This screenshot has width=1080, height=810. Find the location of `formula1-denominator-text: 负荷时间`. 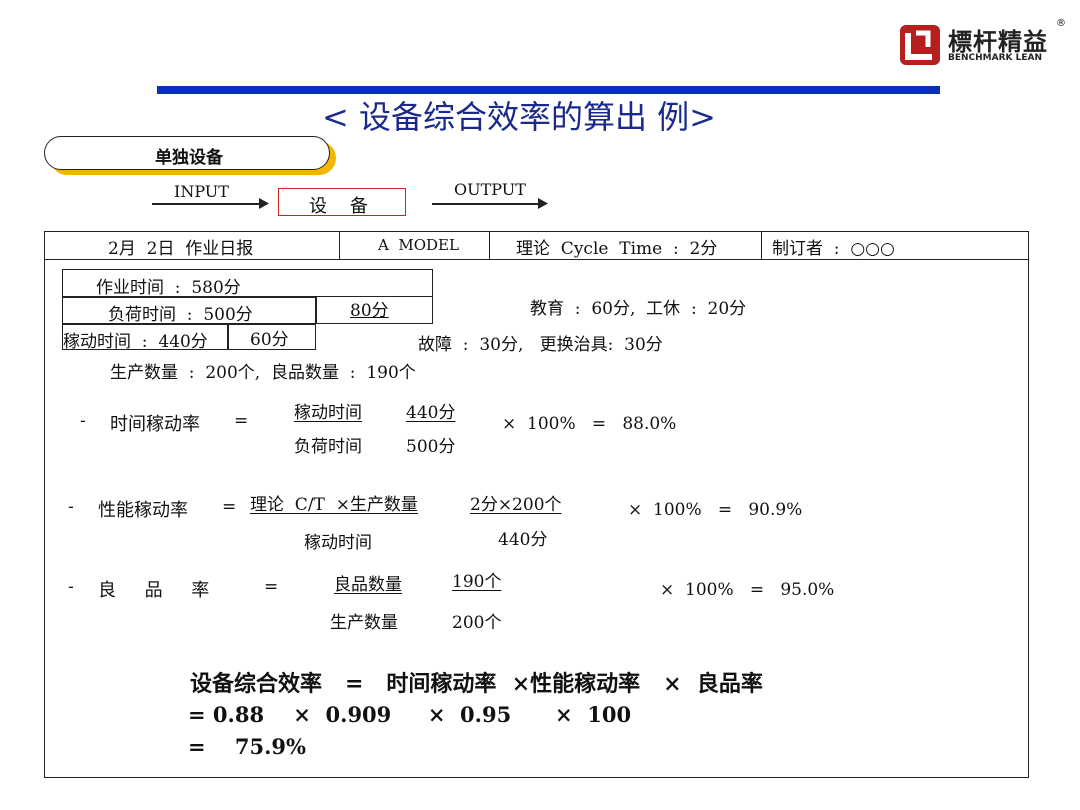

formula1-denominator-text: 负荷时间 is located at coordinates (328, 447).